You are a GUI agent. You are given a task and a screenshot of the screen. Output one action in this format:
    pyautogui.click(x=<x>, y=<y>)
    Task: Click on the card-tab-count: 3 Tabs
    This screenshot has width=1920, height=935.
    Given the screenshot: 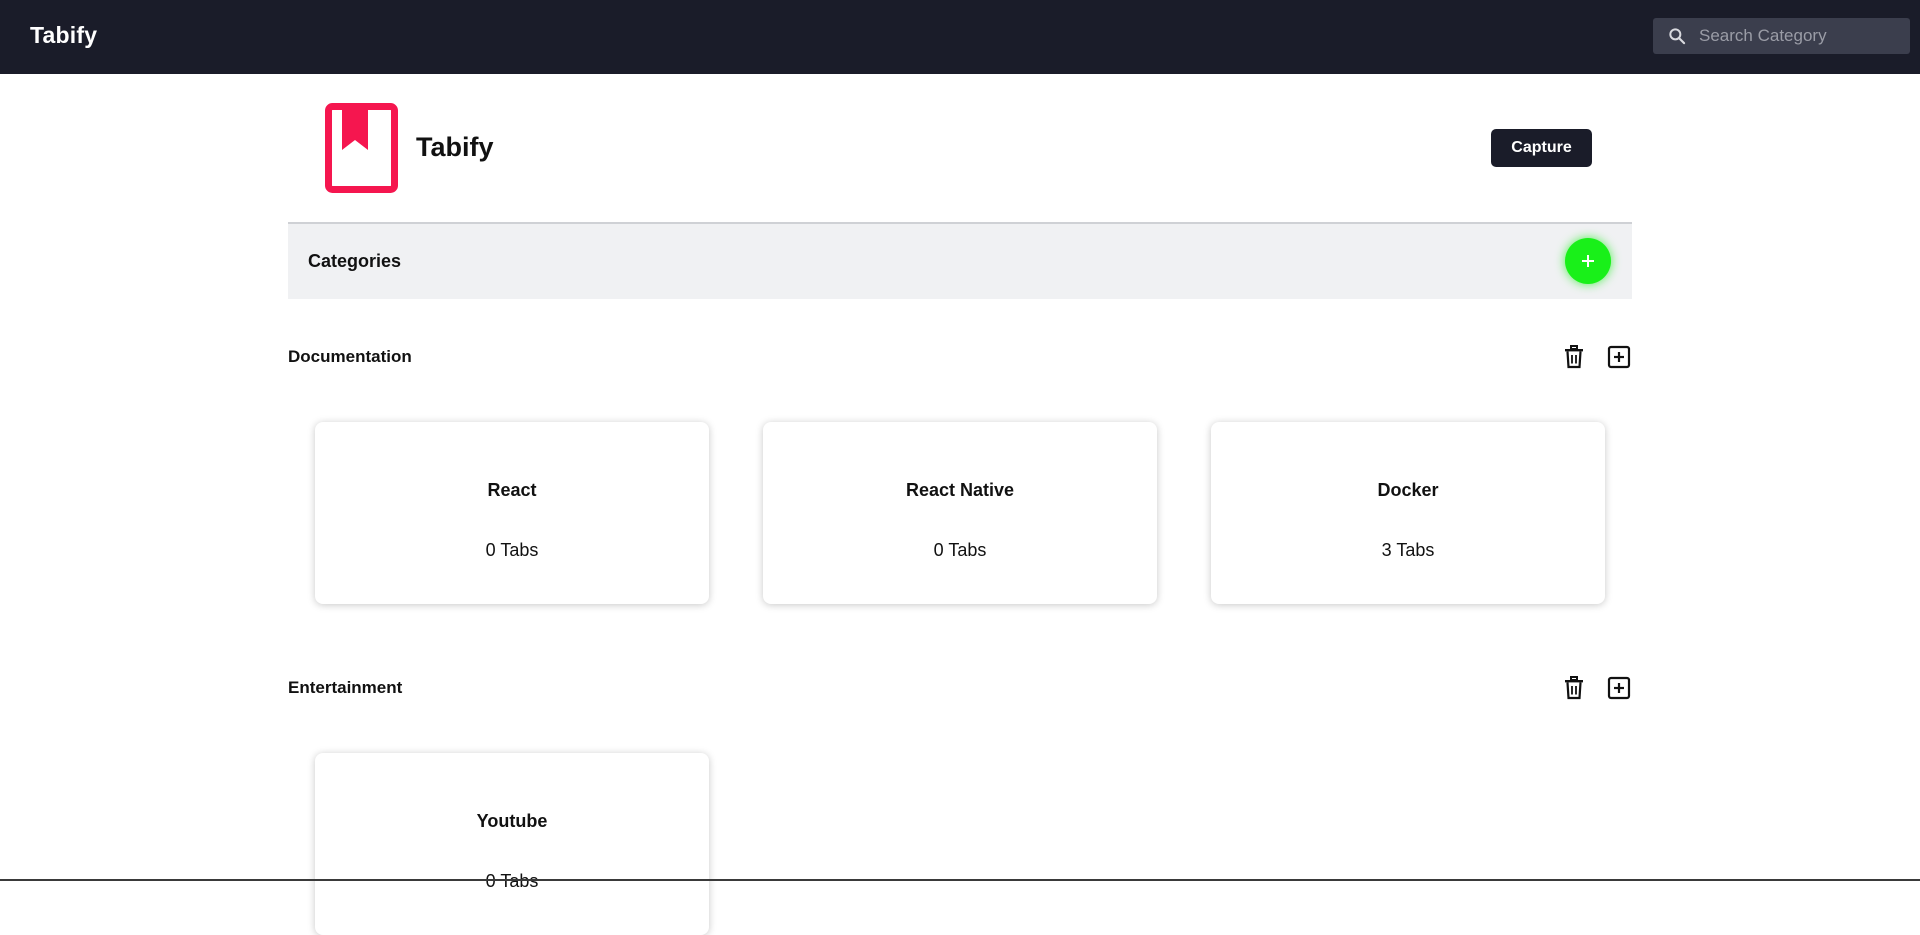 What is the action you would take?
    pyautogui.click(x=1408, y=550)
    